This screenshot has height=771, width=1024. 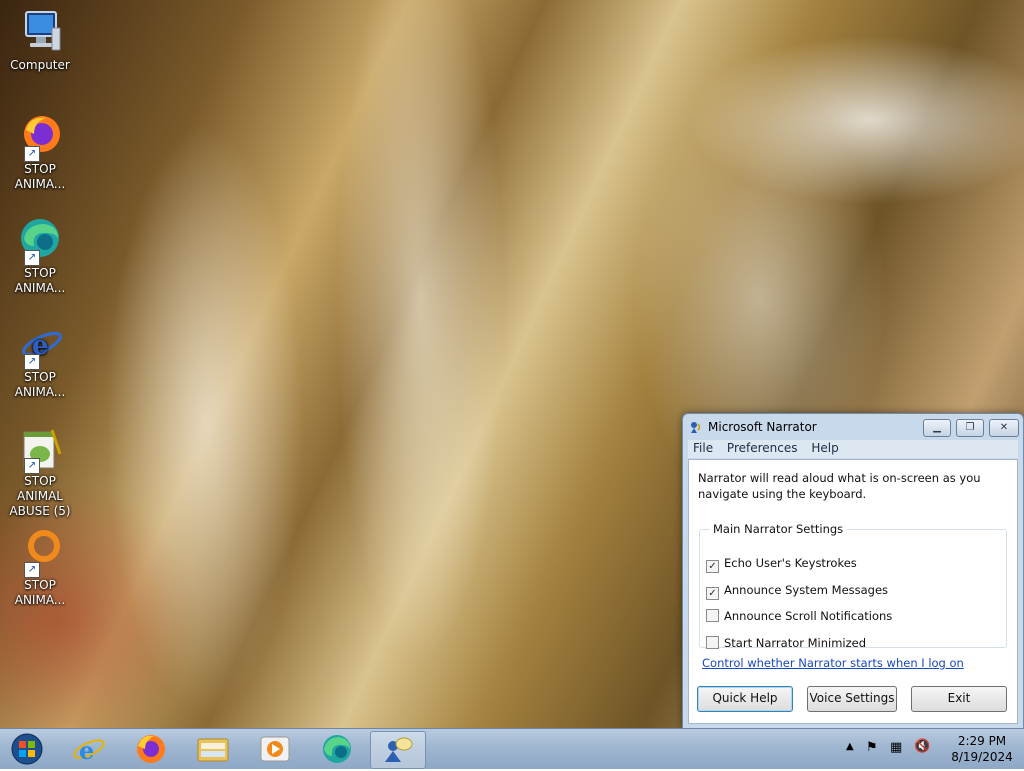 I want to click on close-button: ✕, so click(x=1004, y=428).